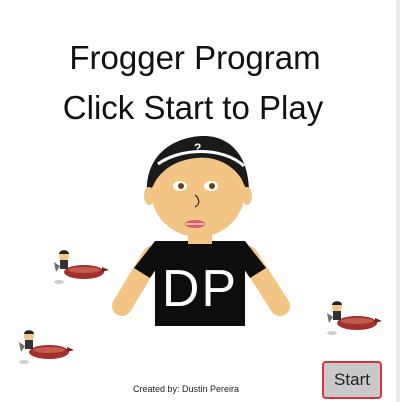 The width and height of the screenshot is (400, 402). Describe the element at coordinates (200, 289) in the screenshot. I see `shirt-initials: DP` at that location.